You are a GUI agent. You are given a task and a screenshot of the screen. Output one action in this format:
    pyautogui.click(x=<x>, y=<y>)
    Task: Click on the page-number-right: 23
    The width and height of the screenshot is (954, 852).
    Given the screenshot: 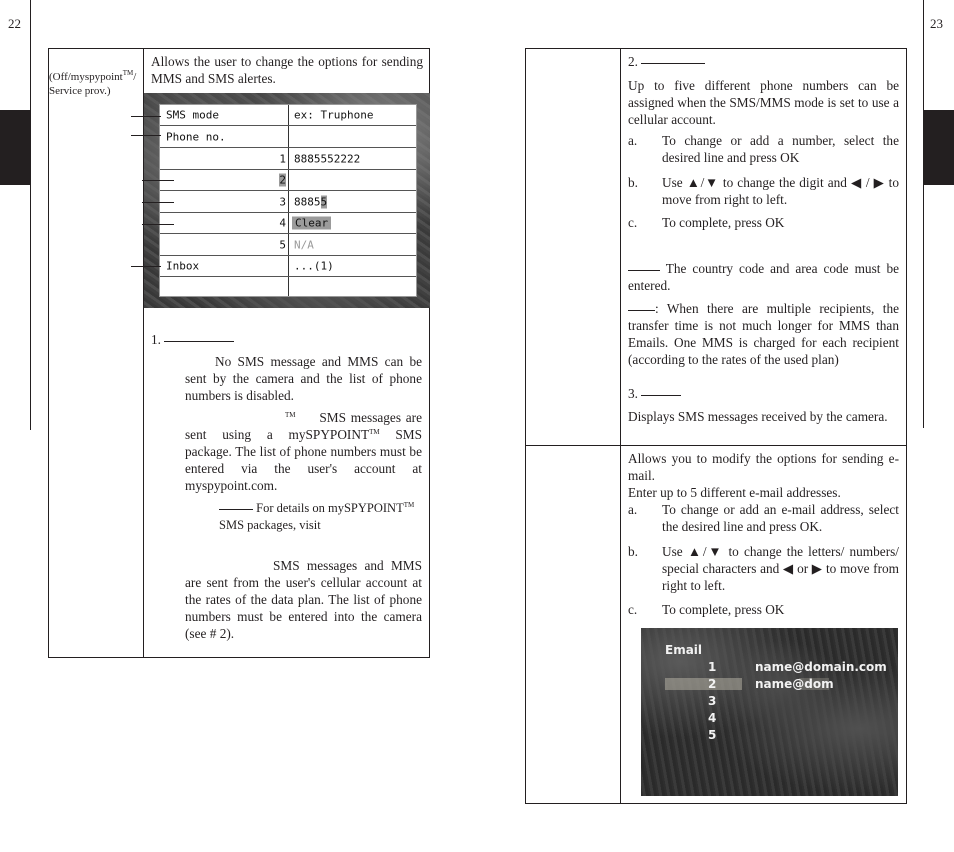 What is the action you would take?
    pyautogui.click(x=936, y=23)
    